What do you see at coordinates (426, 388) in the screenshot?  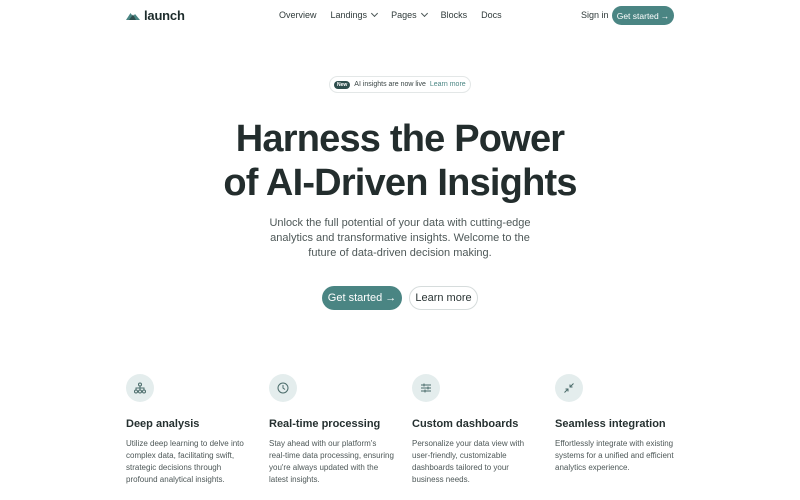 I see `sliders-icon` at bounding box center [426, 388].